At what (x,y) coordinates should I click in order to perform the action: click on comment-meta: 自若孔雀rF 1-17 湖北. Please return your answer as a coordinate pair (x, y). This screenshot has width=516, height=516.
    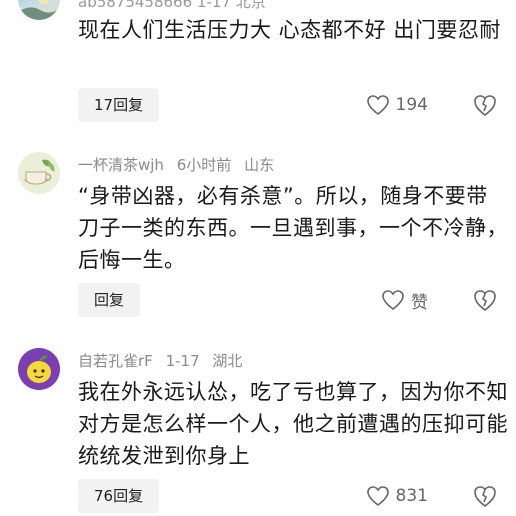
    Looking at the image, I should click on (164, 360).